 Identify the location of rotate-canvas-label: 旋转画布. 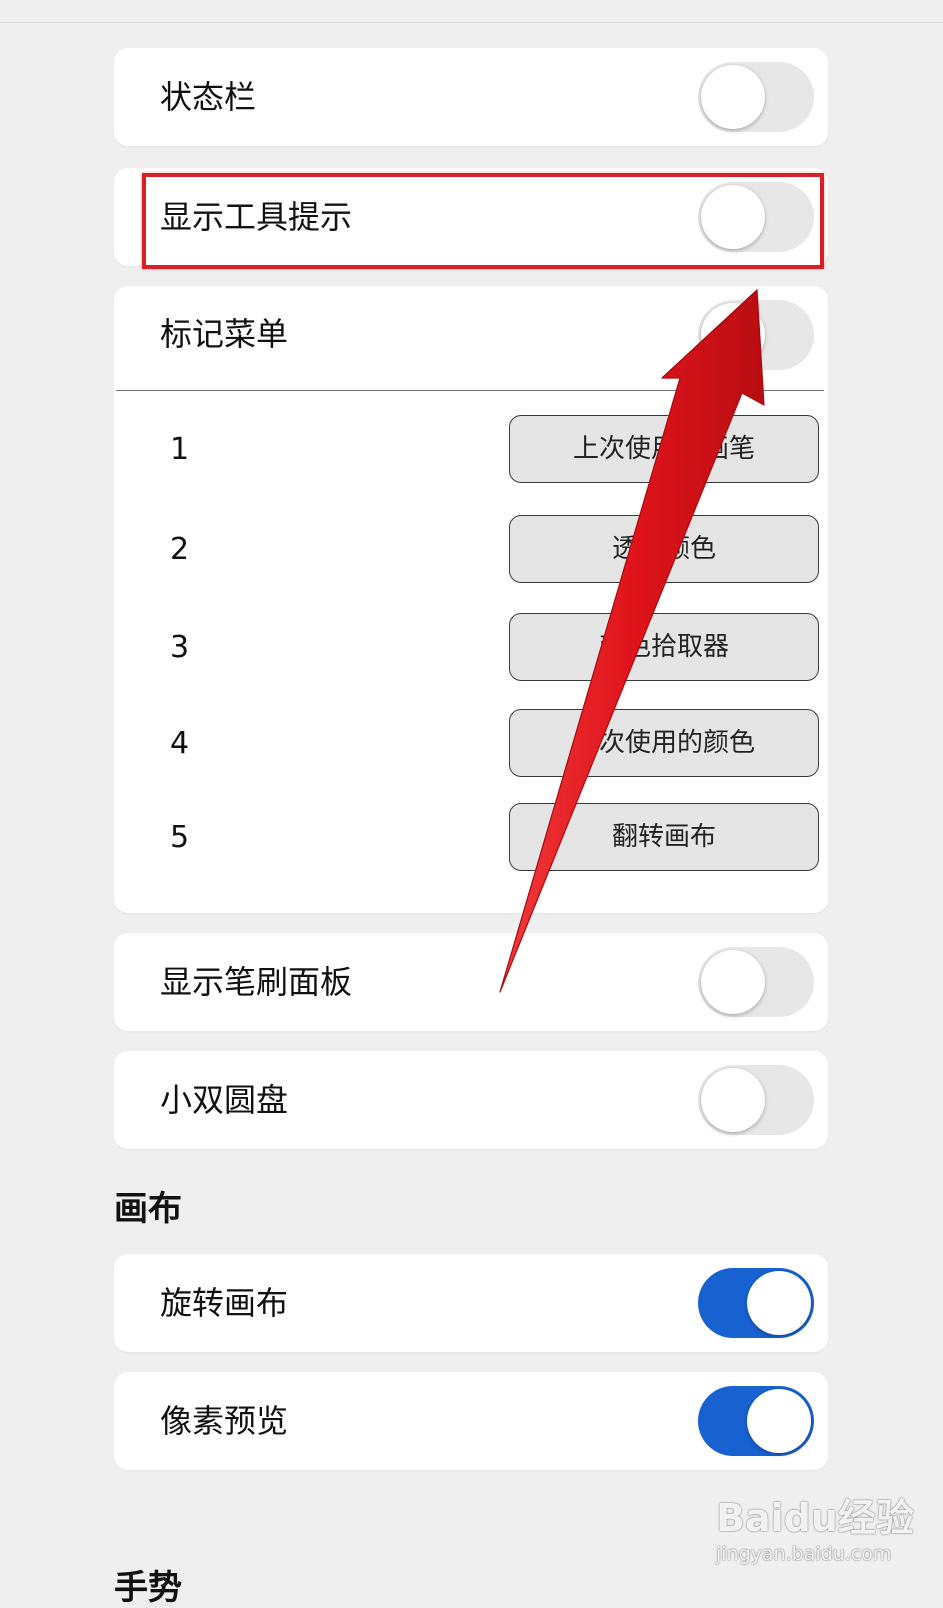
(224, 1303).